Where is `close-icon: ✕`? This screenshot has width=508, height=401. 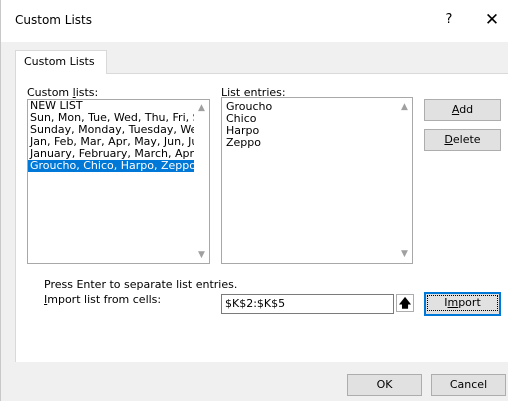 close-icon: ✕ is located at coordinates (492, 20).